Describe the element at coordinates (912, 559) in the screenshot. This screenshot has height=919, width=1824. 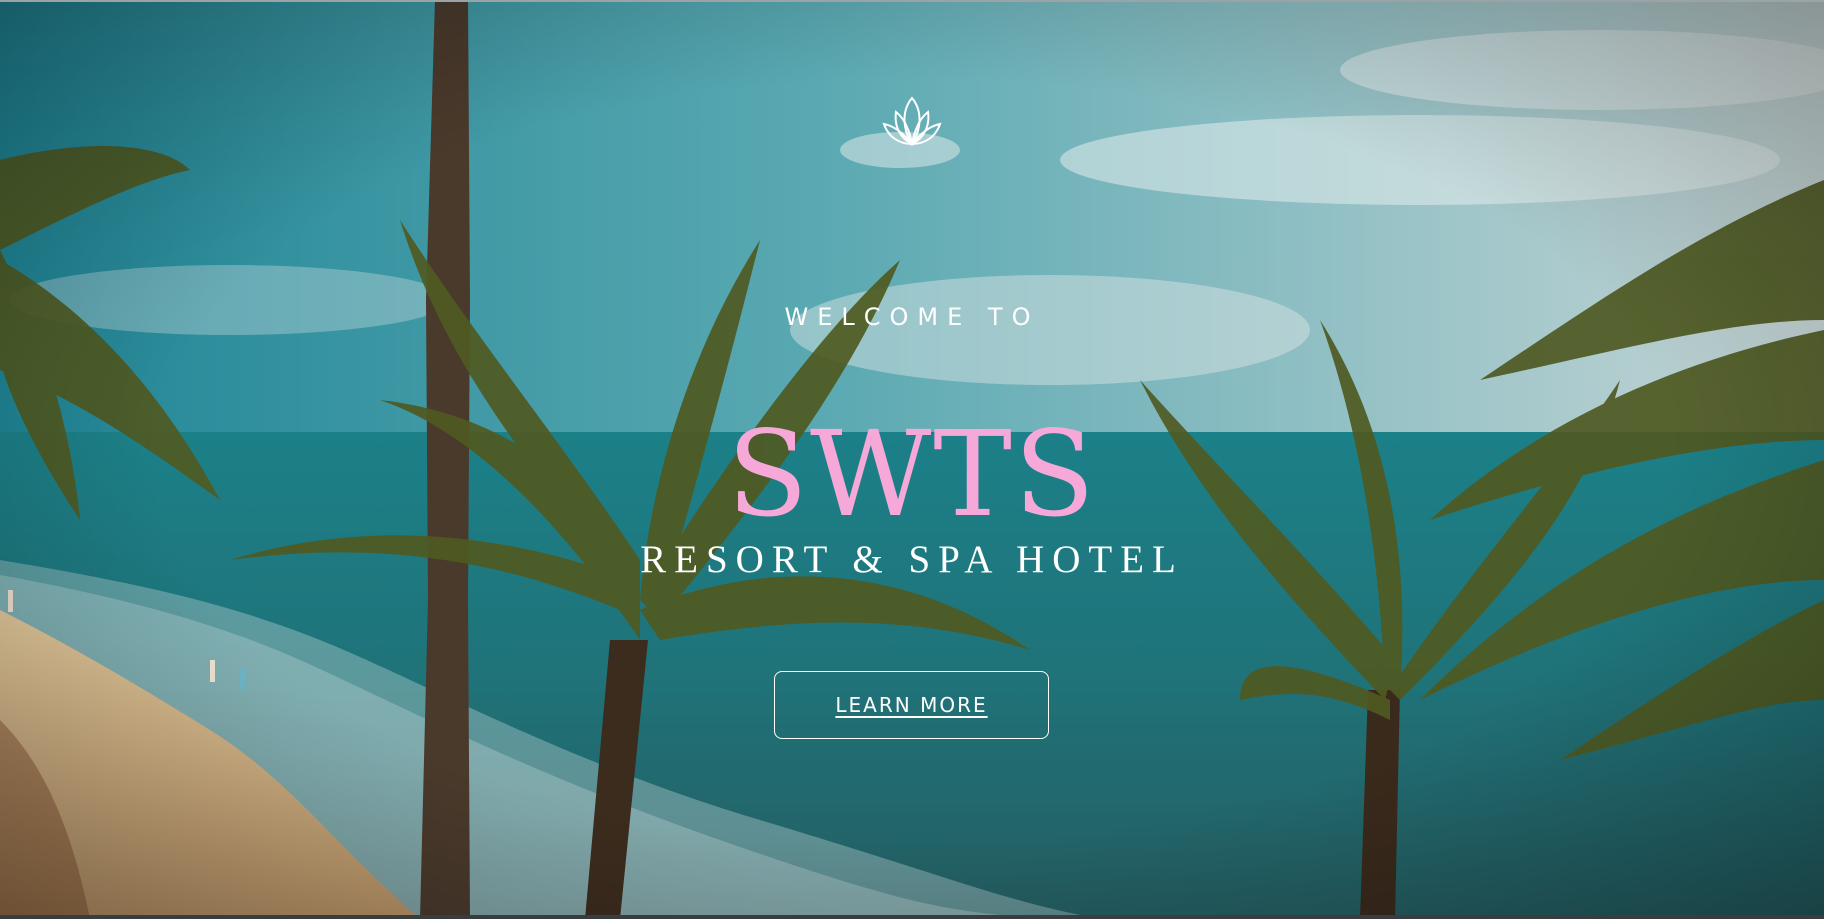
I see `brand-subtitle: RESORT & SPA HOTEL` at that location.